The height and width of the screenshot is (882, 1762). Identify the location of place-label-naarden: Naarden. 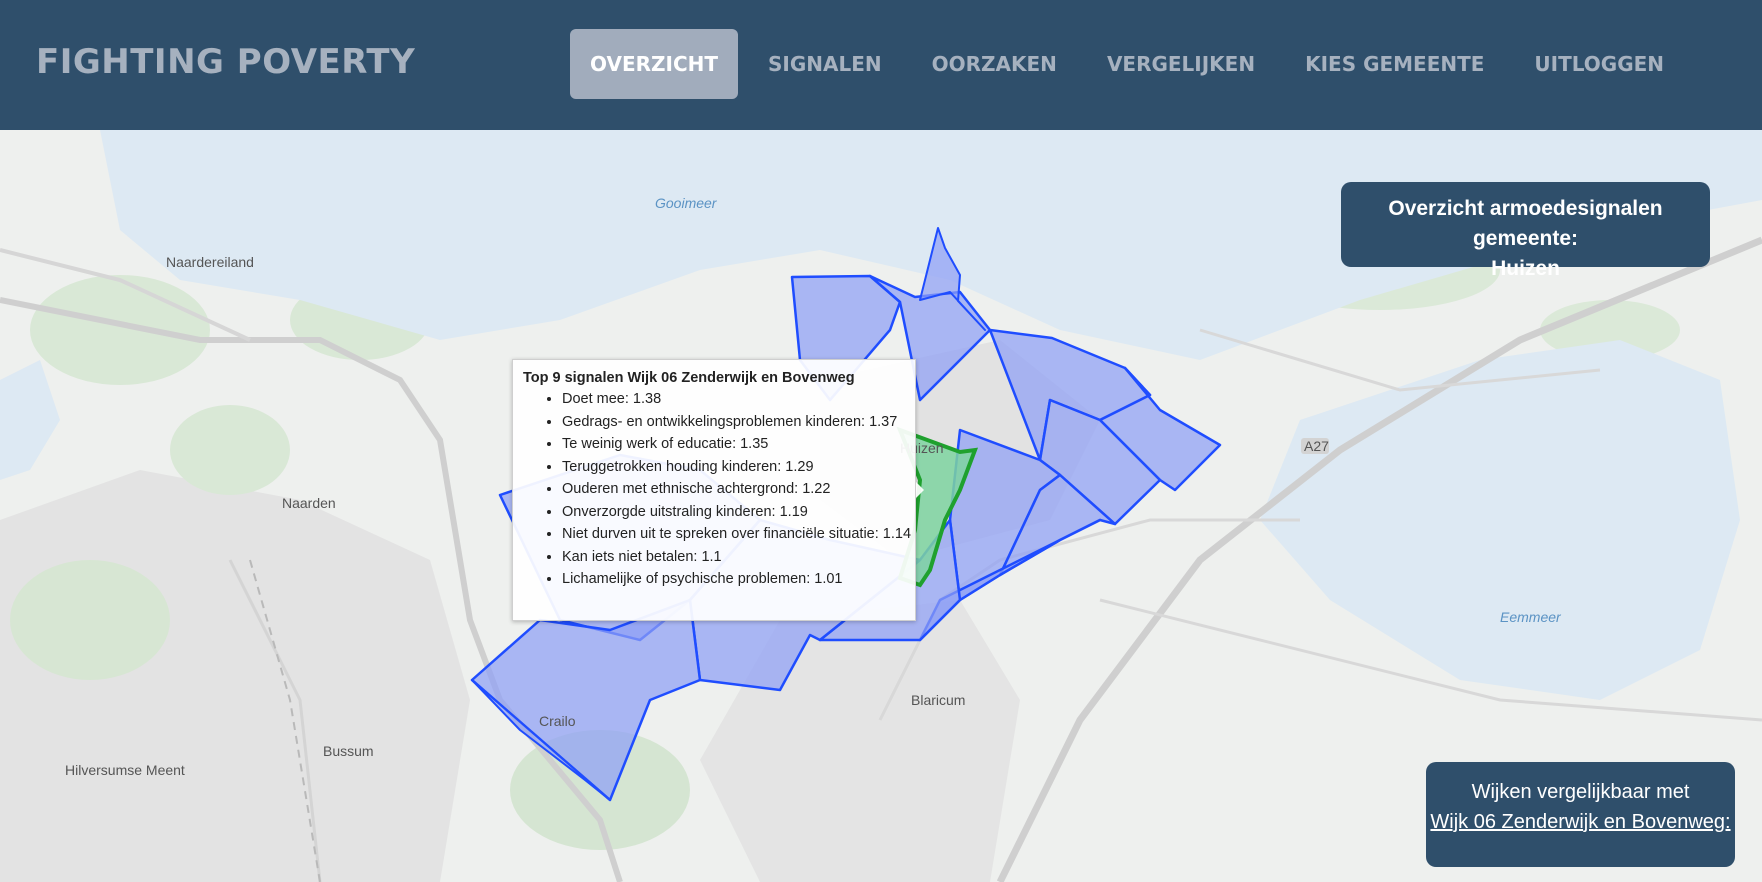
(309, 503).